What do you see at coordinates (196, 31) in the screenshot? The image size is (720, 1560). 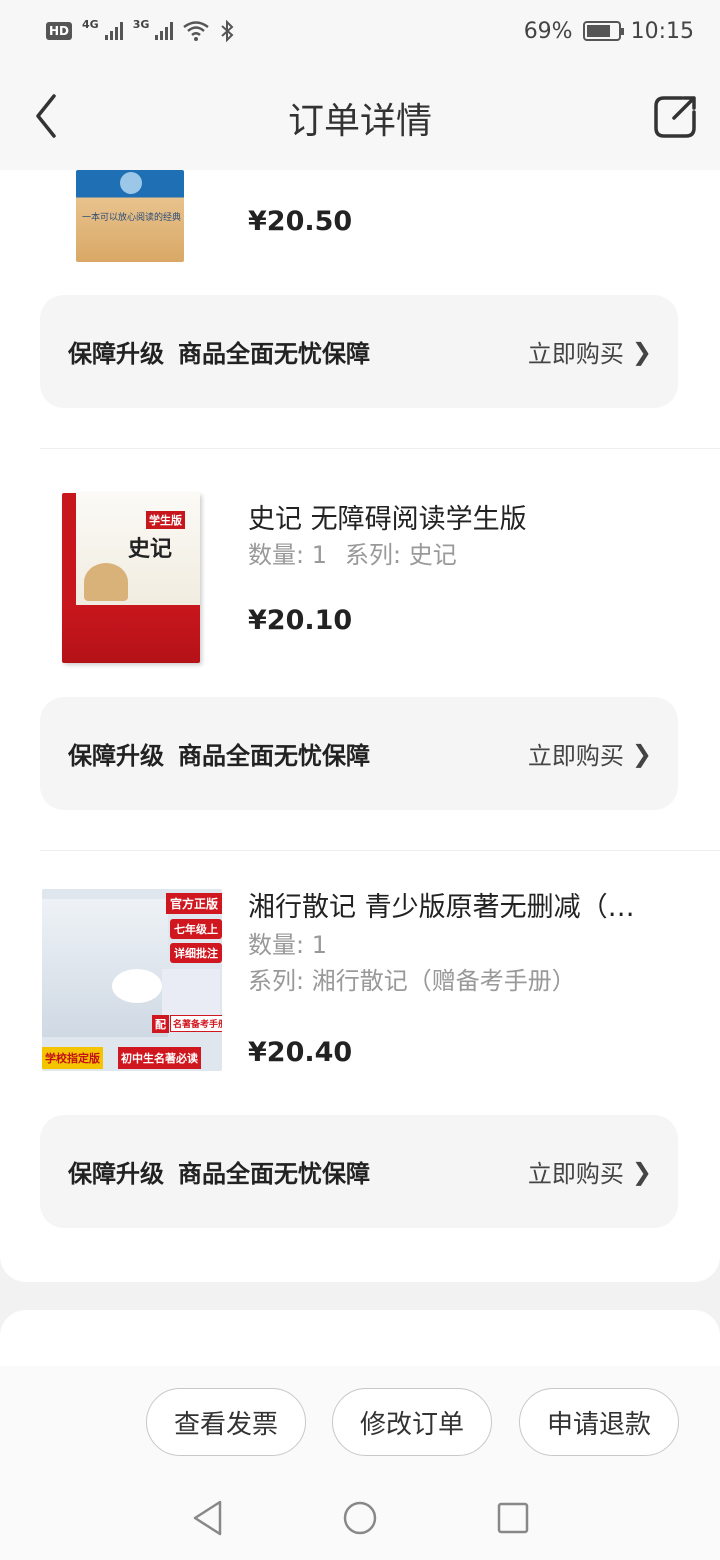 I see `wifi-icon` at bounding box center [196, 31].